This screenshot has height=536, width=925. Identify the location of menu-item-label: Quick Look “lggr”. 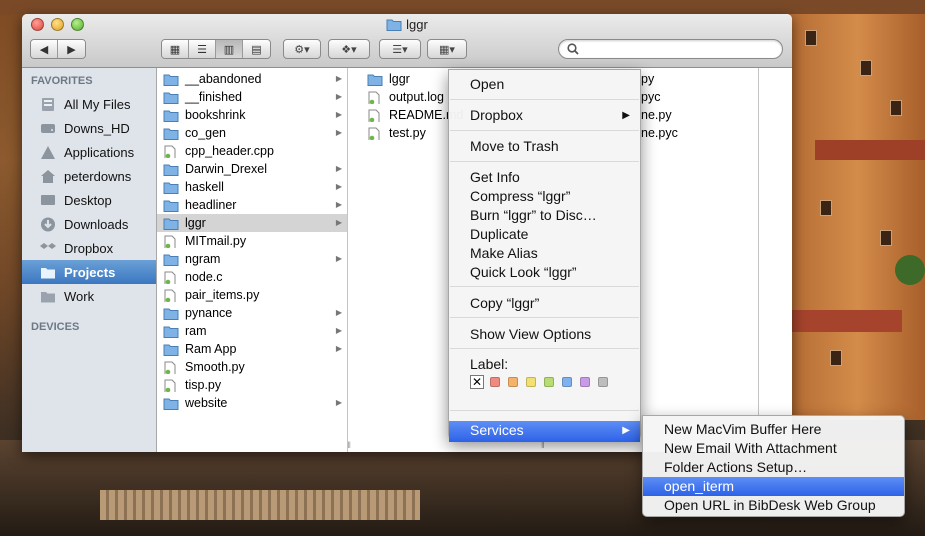
(523, 272).